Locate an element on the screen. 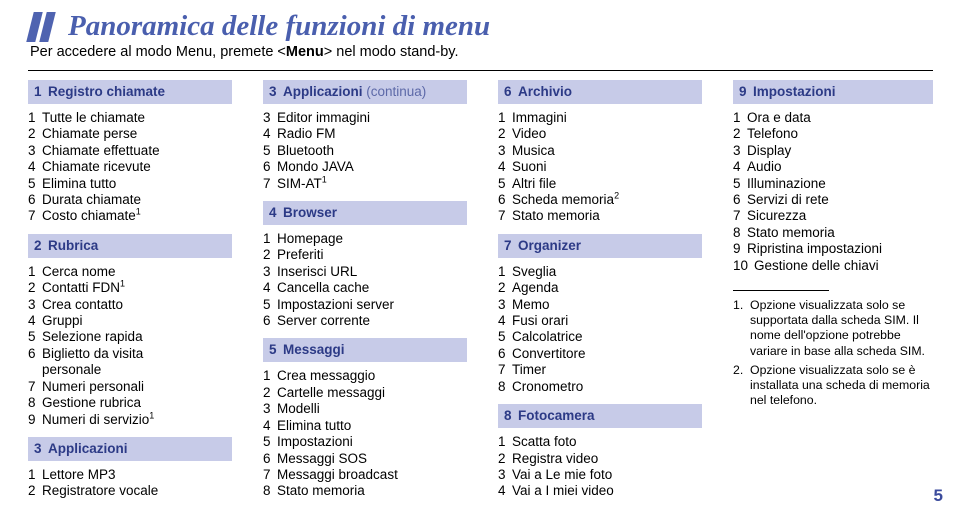 The width and height of the screenshot is (959, 512). menu-item: 6 Biglietto da visita is located at coordinates (130, 354).